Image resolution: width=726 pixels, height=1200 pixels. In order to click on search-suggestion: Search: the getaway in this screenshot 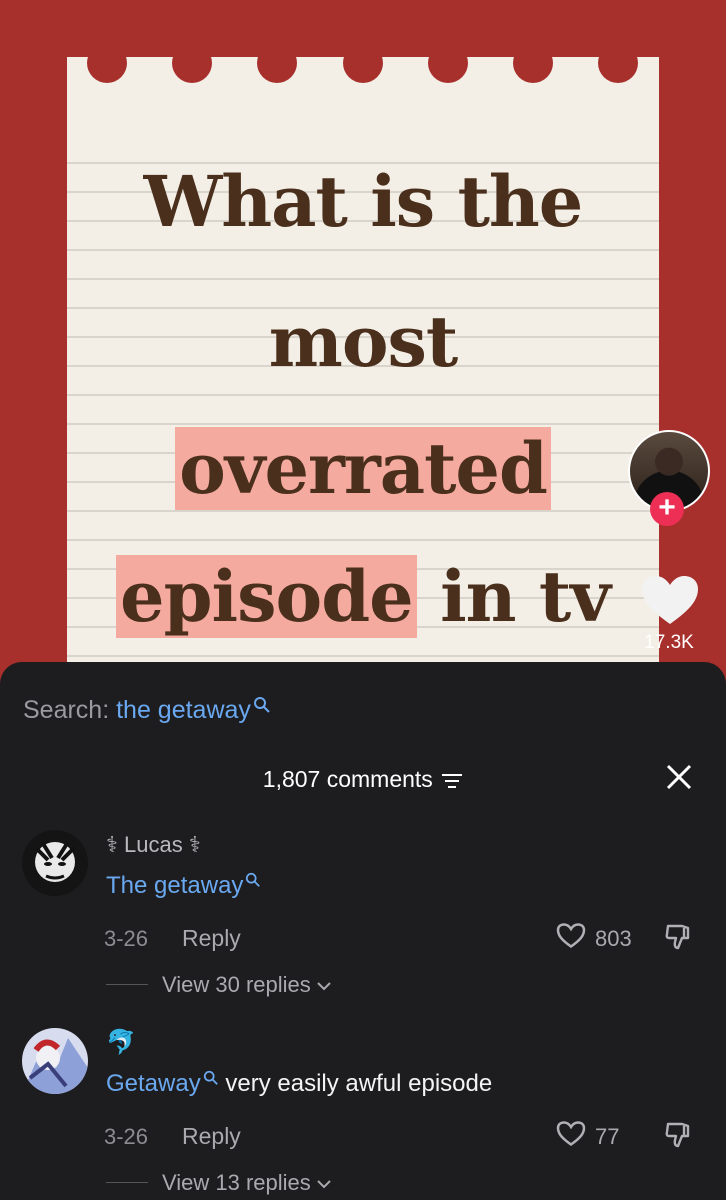, I will do `click(147, 710)`.